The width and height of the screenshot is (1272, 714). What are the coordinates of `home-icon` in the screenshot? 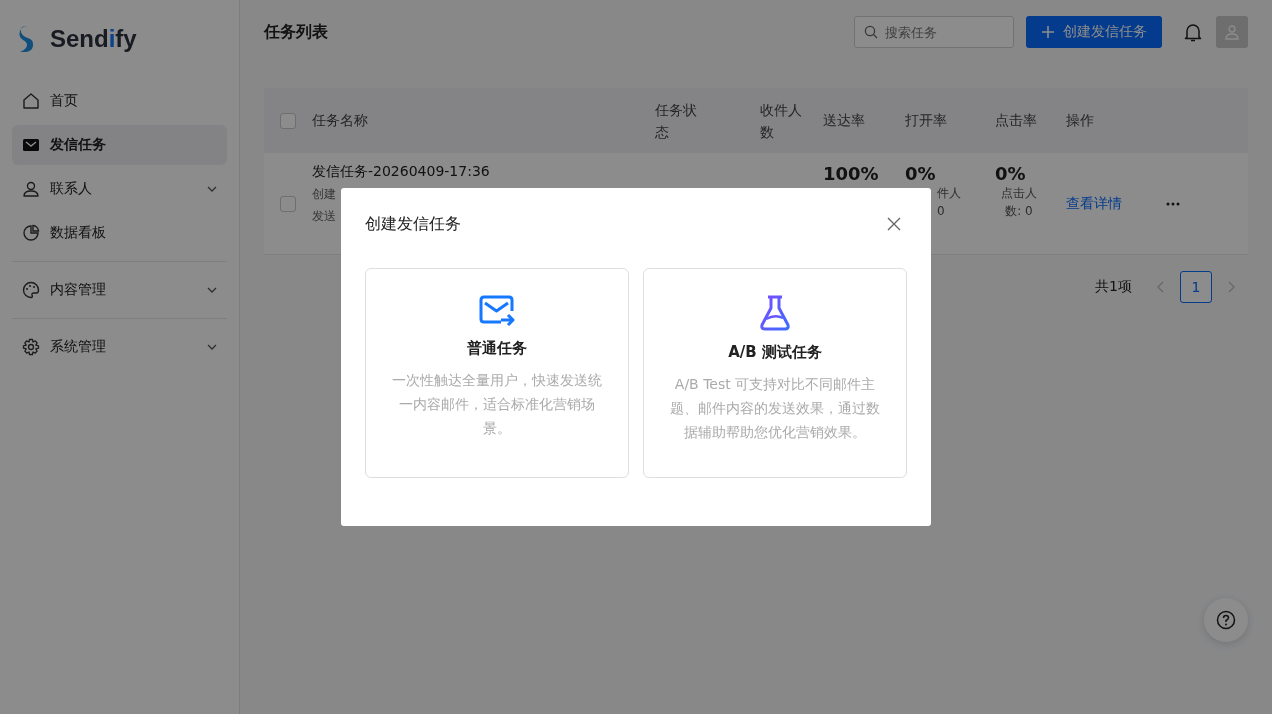 It's located at (31, 101).